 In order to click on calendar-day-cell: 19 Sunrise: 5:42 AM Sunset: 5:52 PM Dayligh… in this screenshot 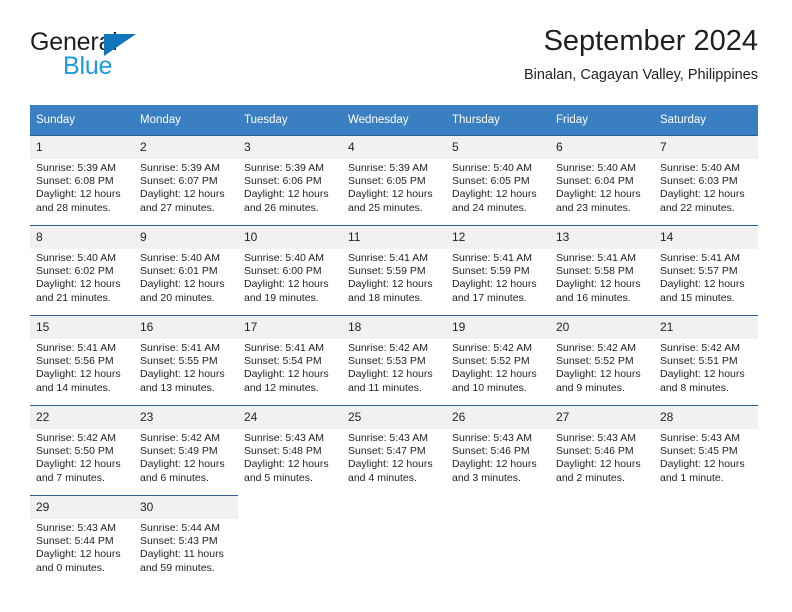, I will do `click(498, 356)`.